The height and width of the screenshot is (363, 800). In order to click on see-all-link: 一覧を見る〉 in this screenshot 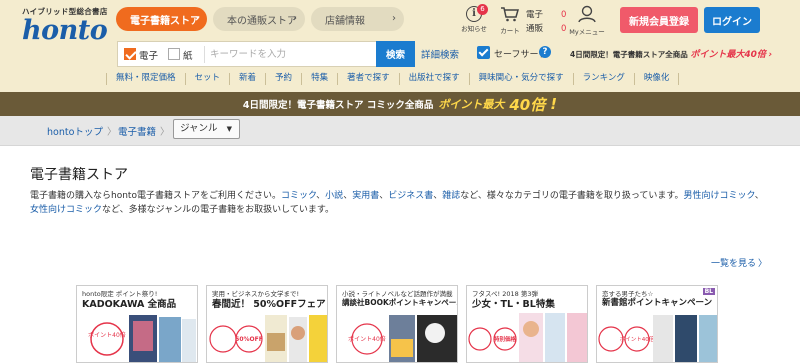, I will do `click(739, 262)`.